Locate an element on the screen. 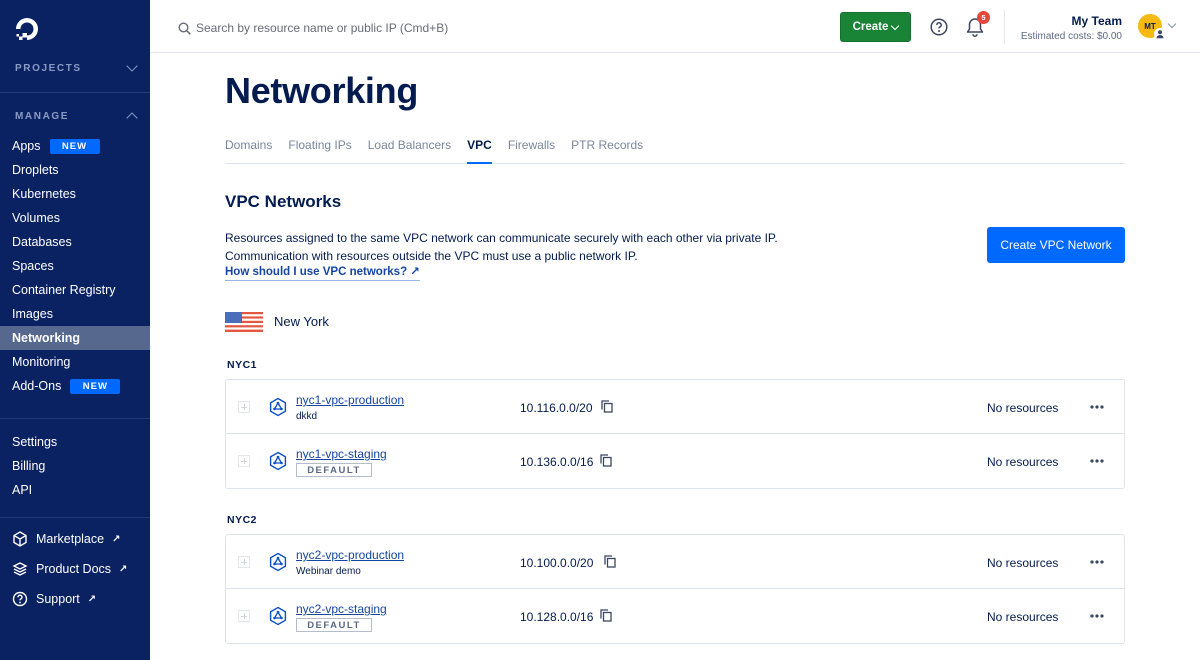 This screenshot has height=660, width=1200. tab-floating-ips: Floating IPs is located at coordinates (319, 149).